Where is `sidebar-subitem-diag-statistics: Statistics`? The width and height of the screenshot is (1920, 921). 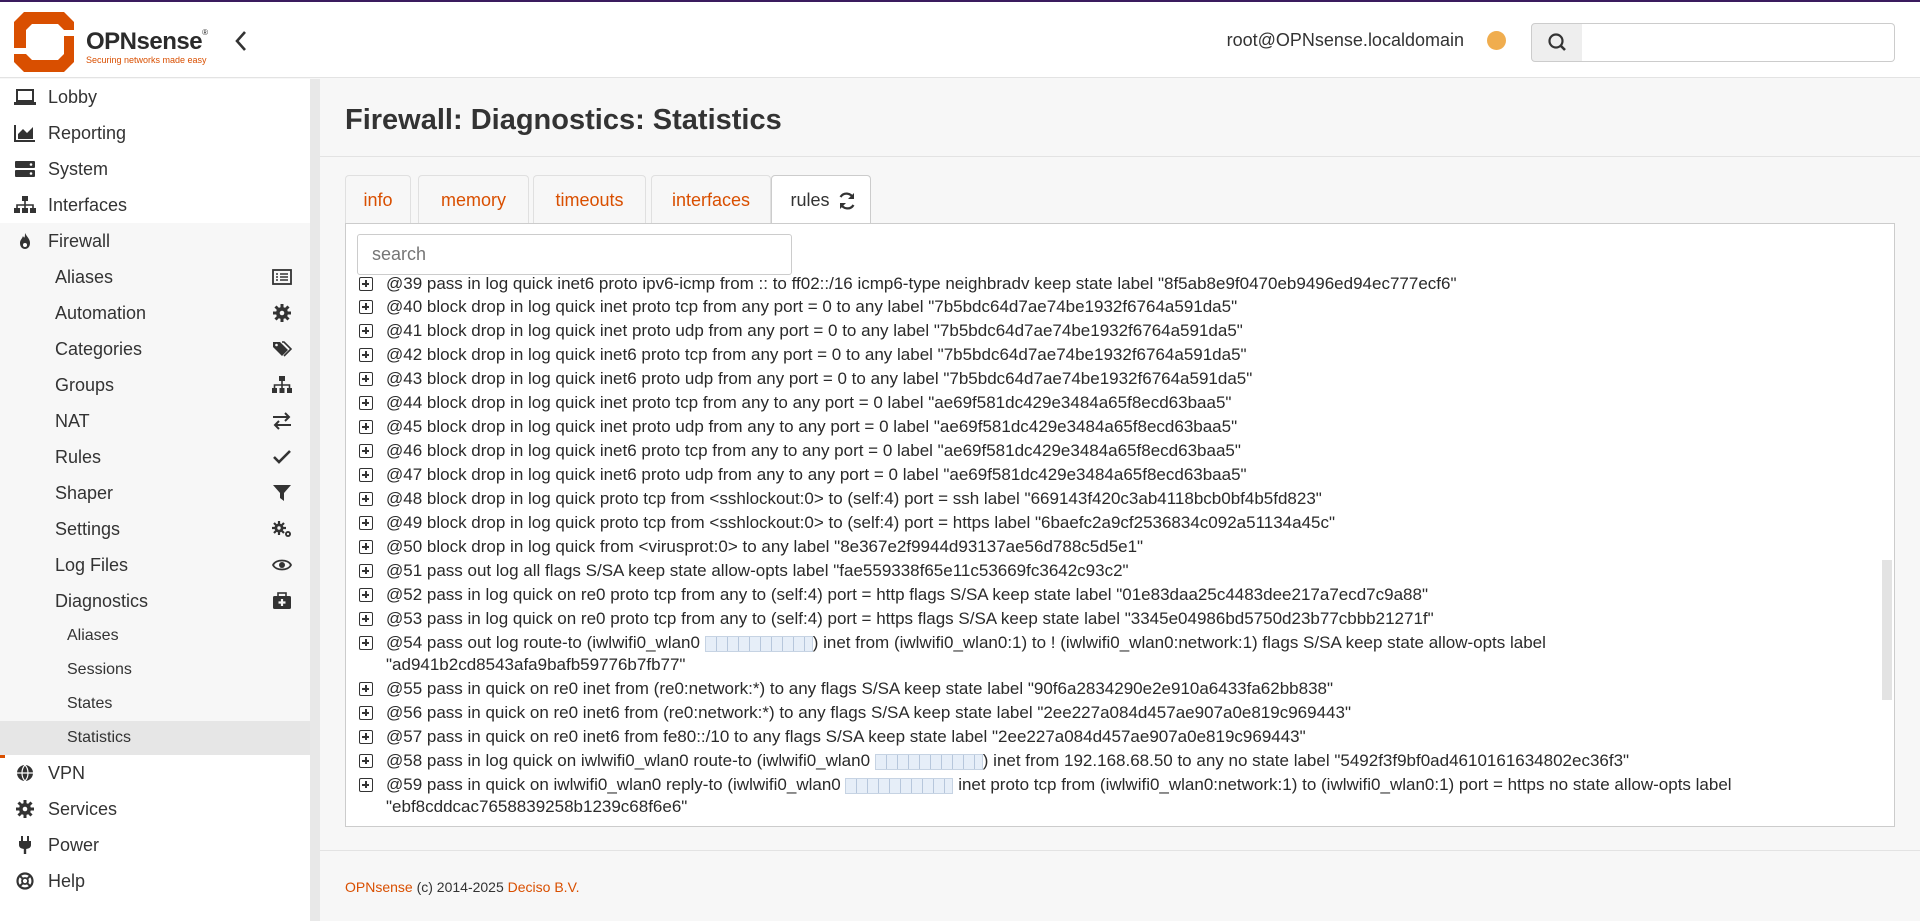
sidebar-subitem-diag-statistics: Statistics is located at coordinates (155, 738).